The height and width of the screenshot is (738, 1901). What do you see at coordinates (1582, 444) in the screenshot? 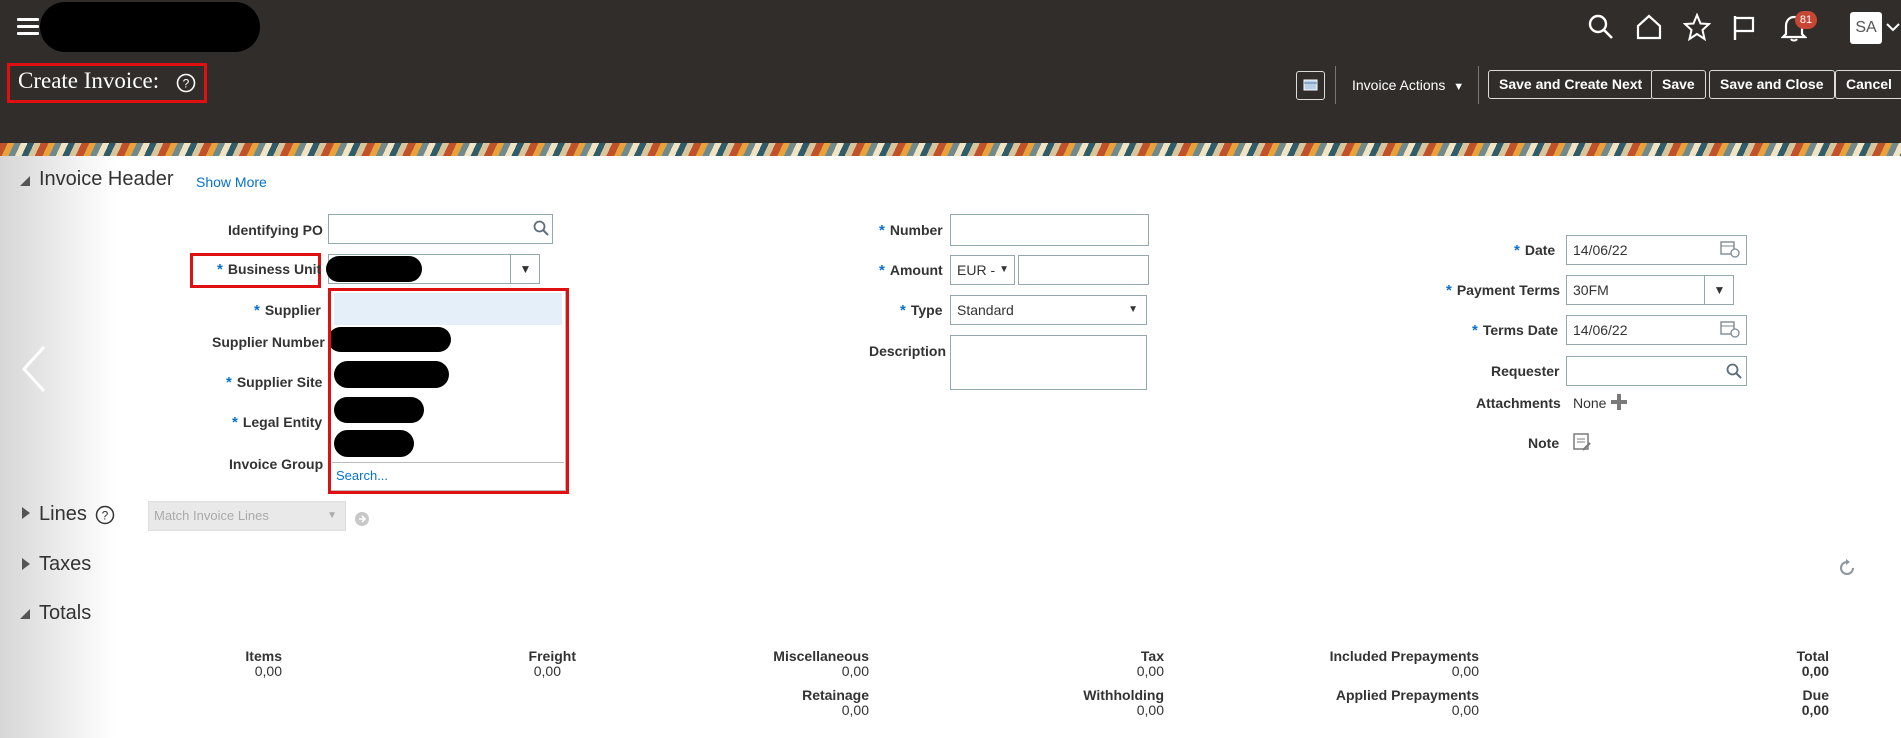
I see `note-icon` at bounding box center [1582, 444].